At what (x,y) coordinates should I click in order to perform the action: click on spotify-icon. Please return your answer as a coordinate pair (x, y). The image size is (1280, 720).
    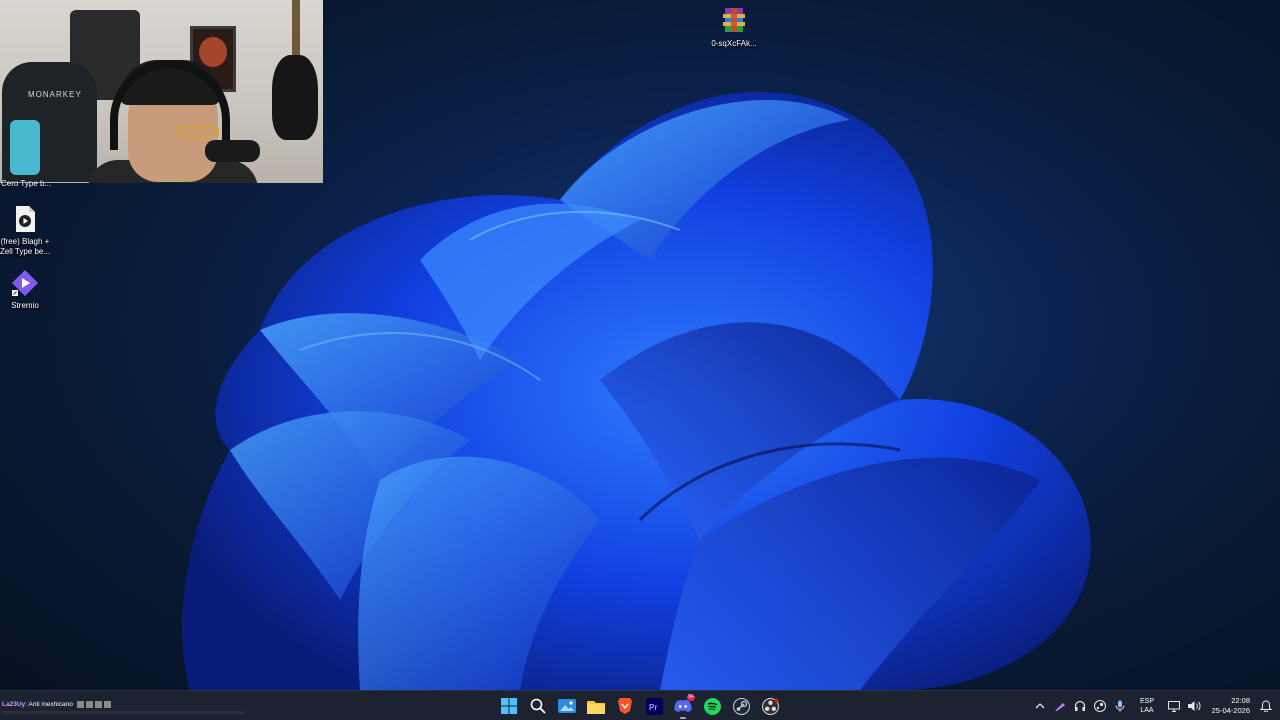
    Looking at the image, I should click on (712, 706).